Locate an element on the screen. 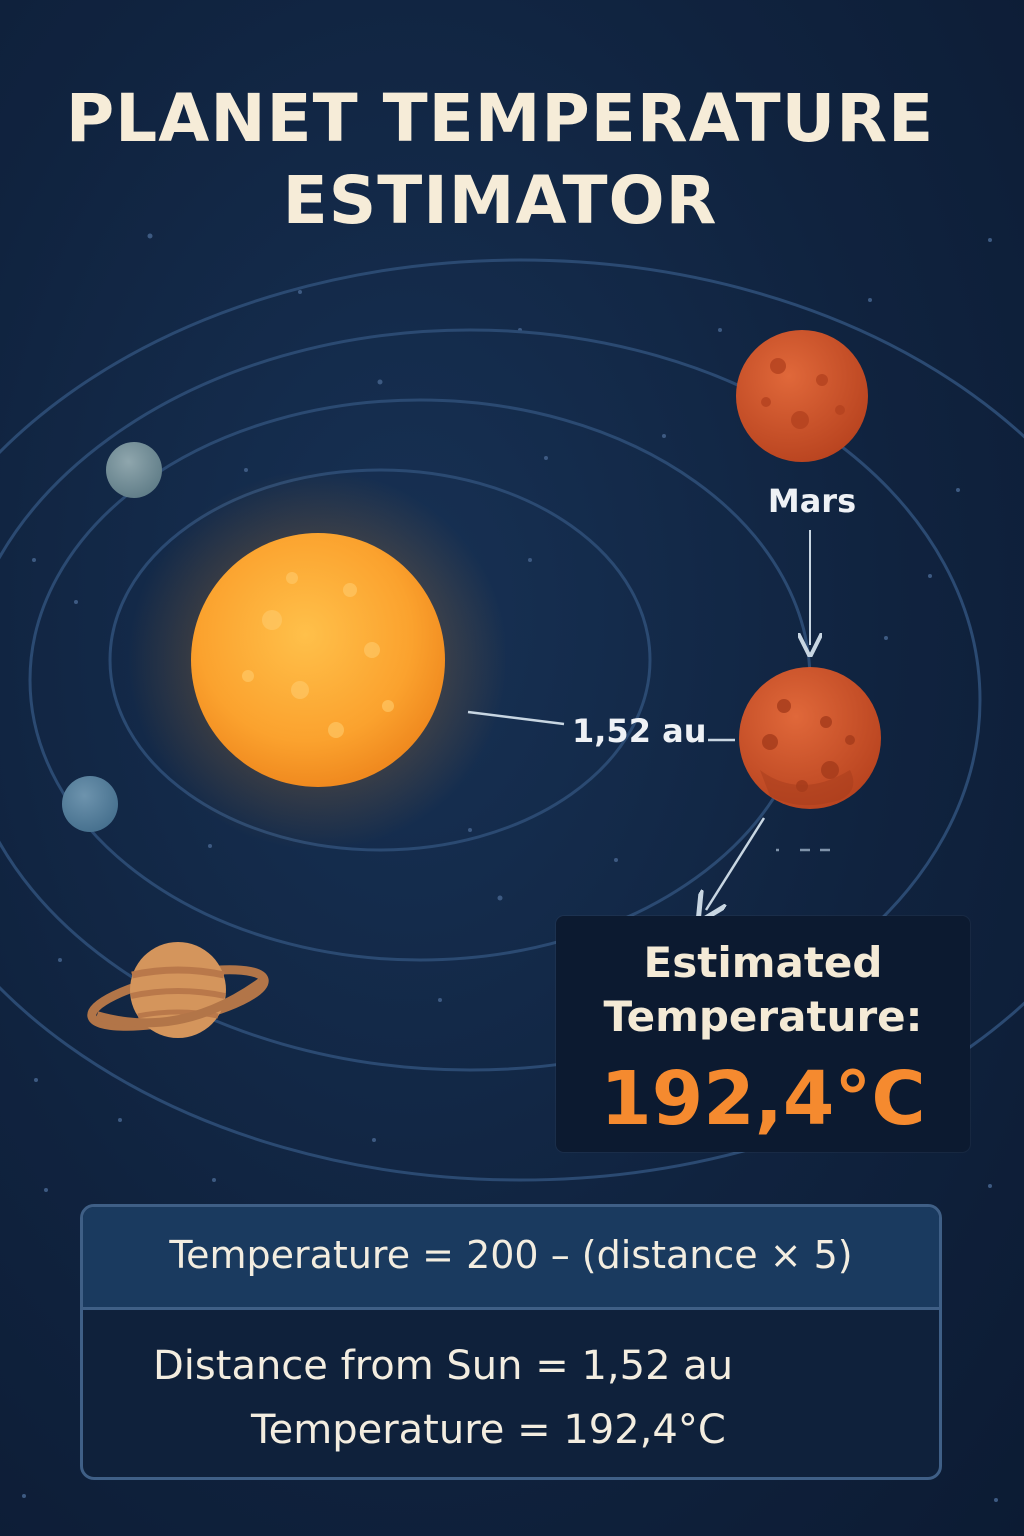 The height and width of the screenshot is (1536, 1024). result-card: Estimated Temperature: 192,4°C is located at coordinates (763, 1034).